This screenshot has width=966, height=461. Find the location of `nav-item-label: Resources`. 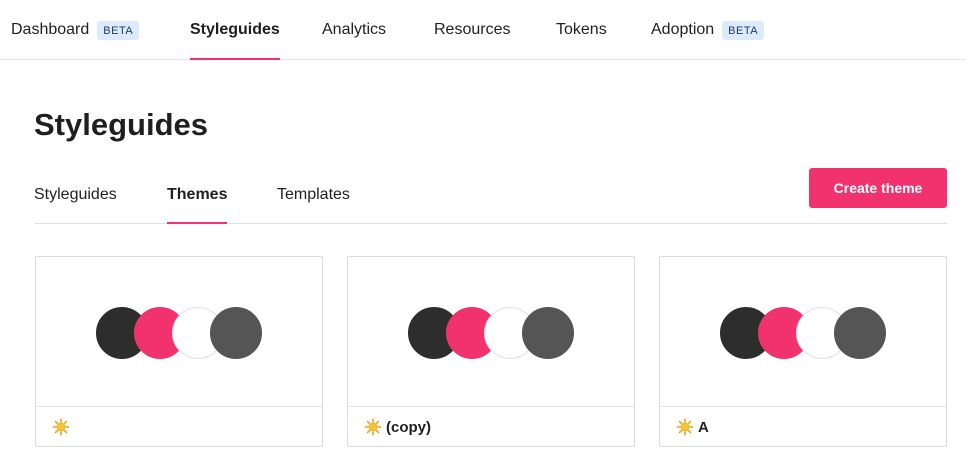

nav-item-label: Resources is located at coordinates (472, 29).